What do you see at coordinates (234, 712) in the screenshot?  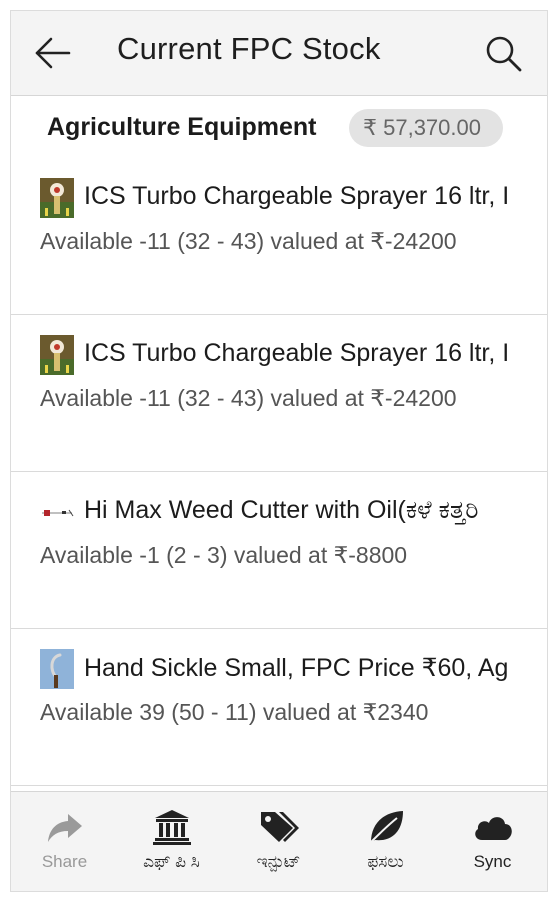 I see `item-availability: Available 39 (50 - 11) valued at ₹2340` at bounding box center [234, 712].